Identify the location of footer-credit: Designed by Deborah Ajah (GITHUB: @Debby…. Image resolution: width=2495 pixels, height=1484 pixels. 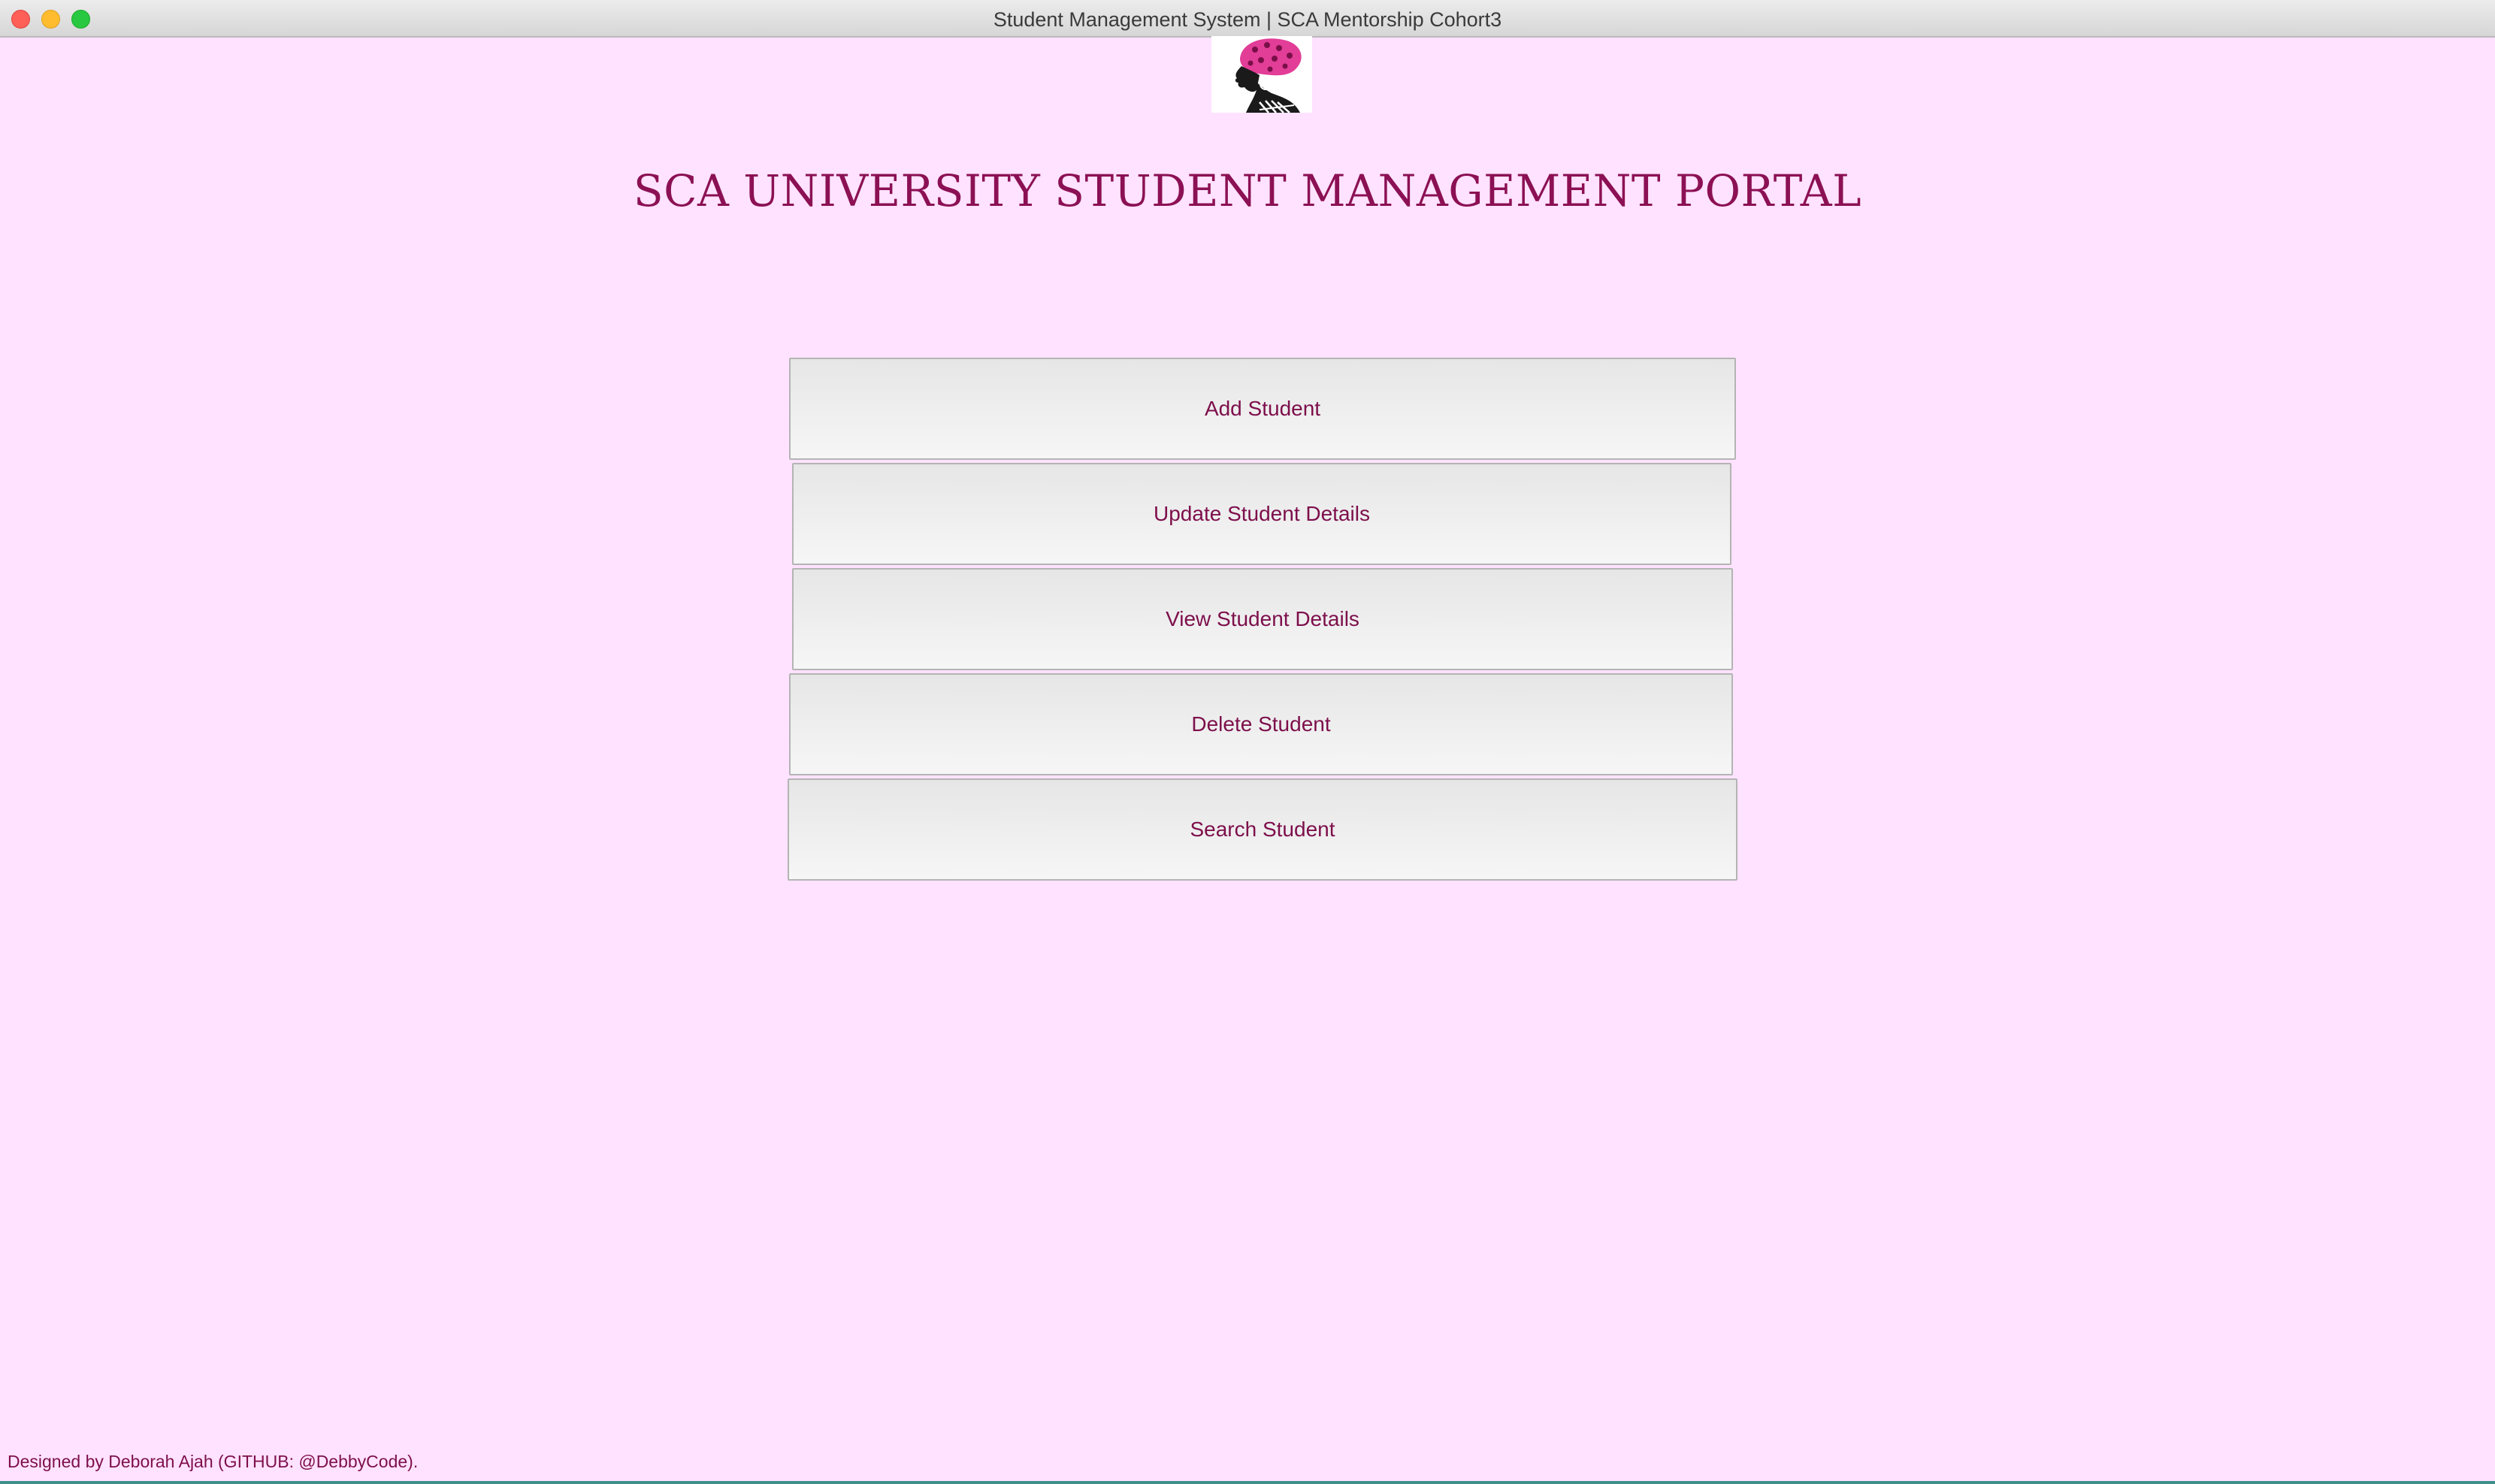
(214, 1462).